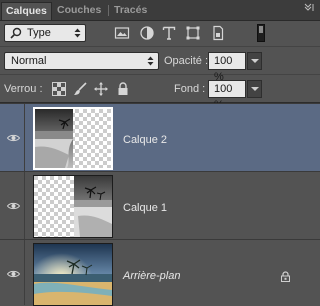 The image size is (320, 306). Describe the element at coordinates (123, 89) in the screenshot. I see `lock-all-icon` at that location.